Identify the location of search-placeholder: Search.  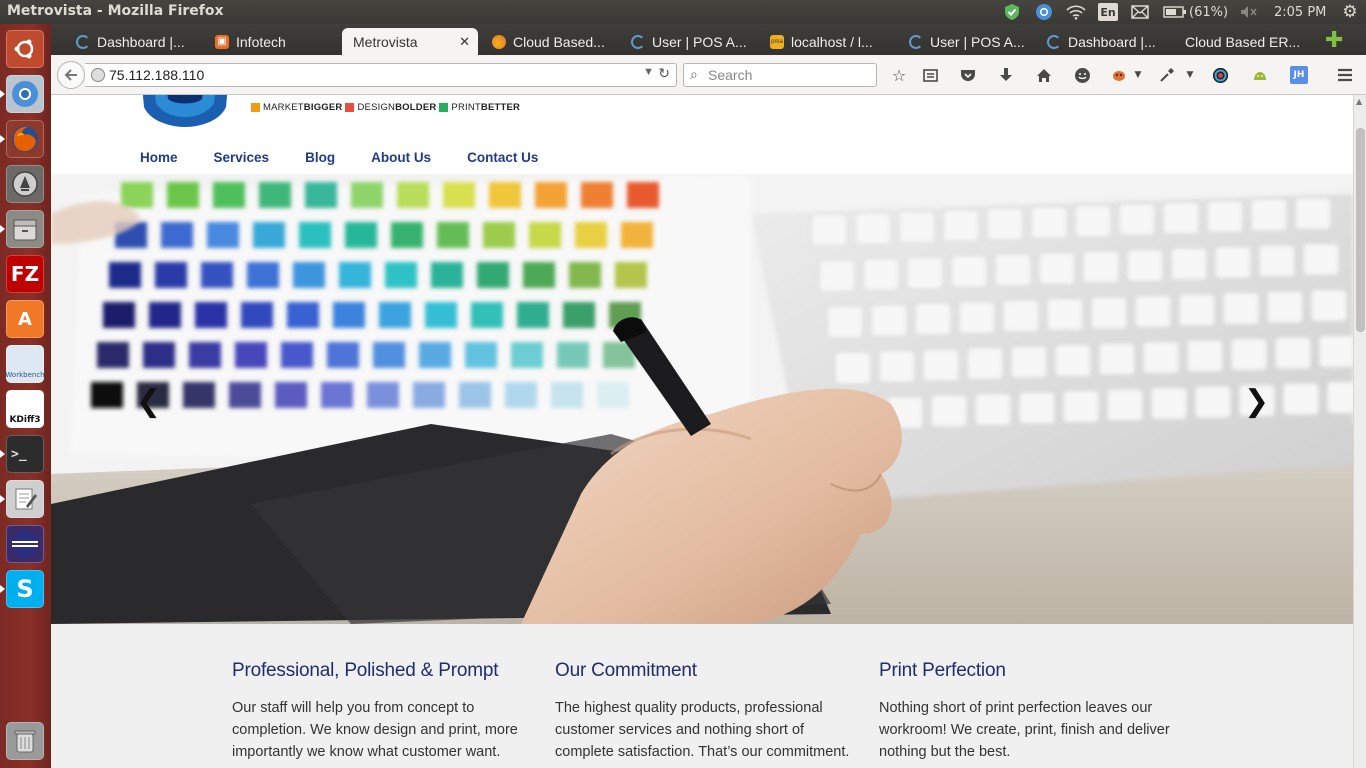
(730, 75).